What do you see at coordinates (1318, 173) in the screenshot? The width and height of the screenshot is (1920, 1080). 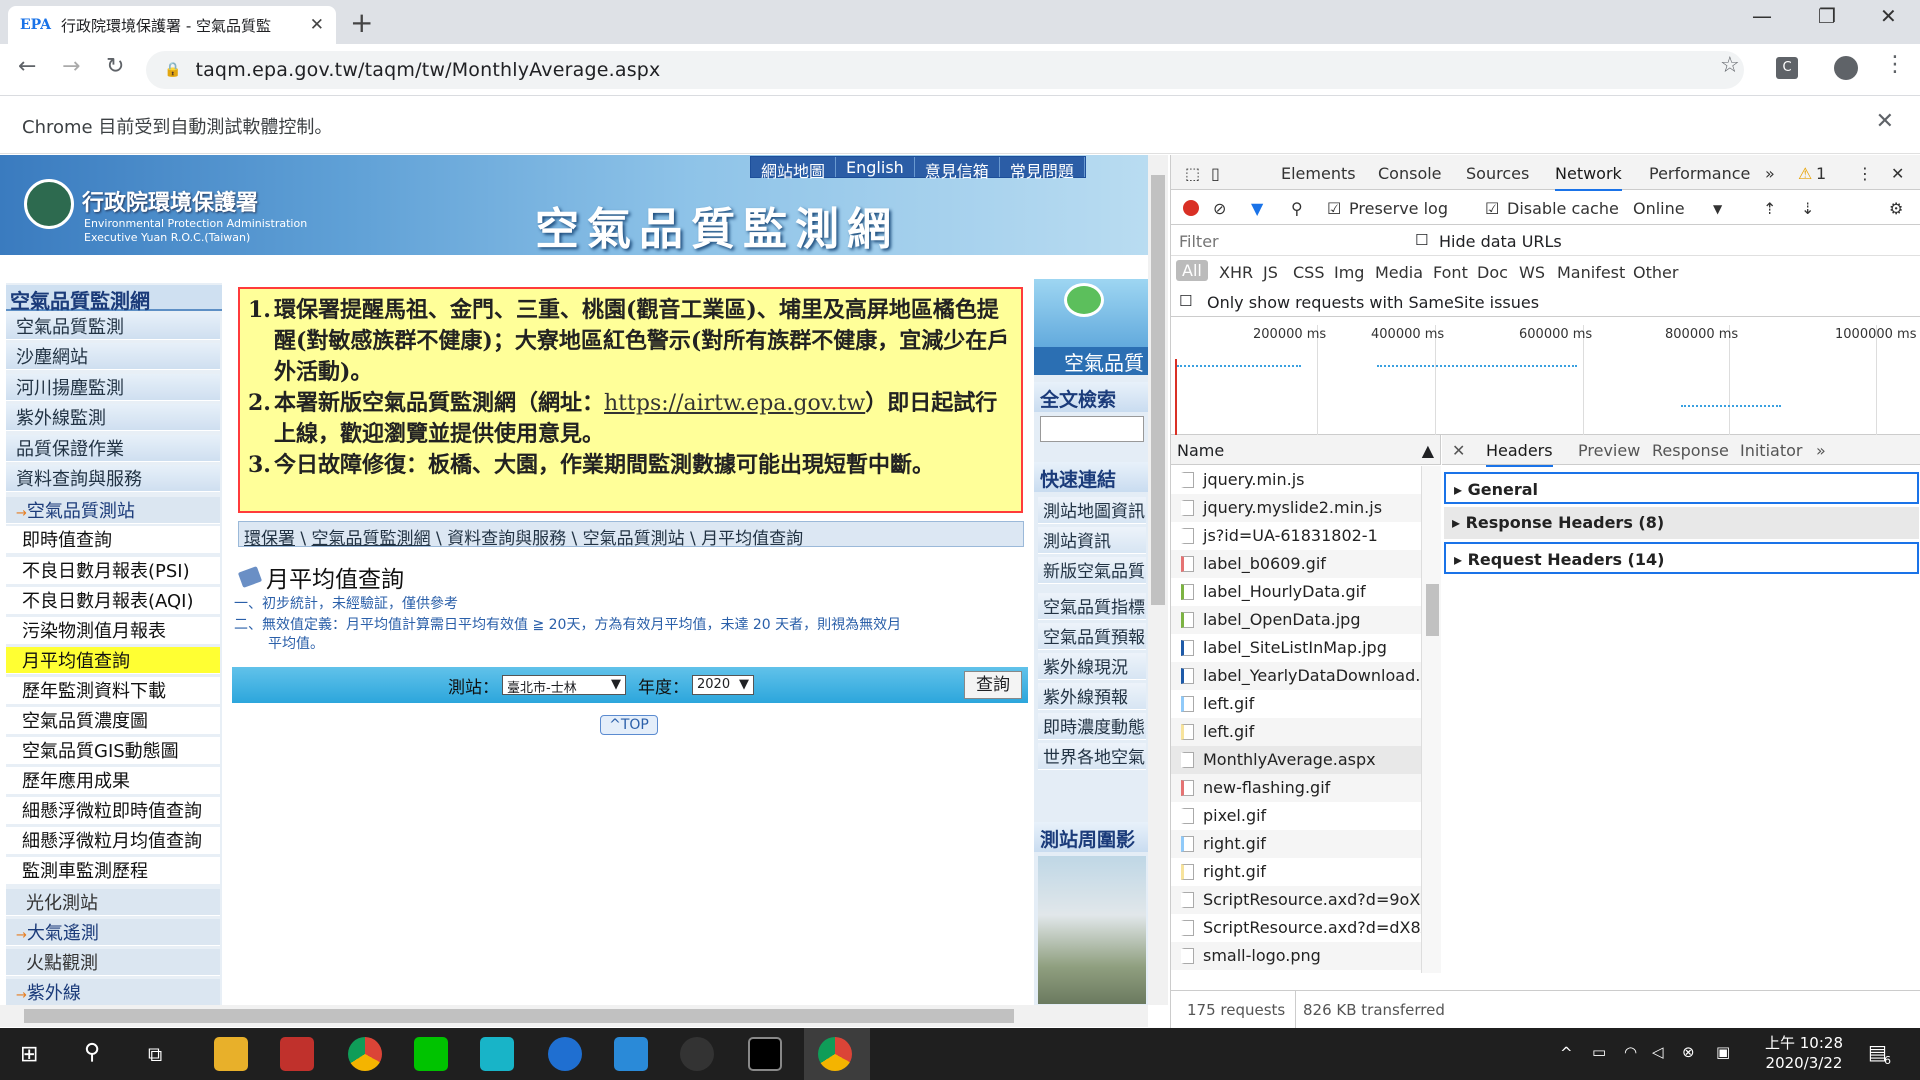 I see `tab-elements: Elements` at bounding box center [1318, 173].